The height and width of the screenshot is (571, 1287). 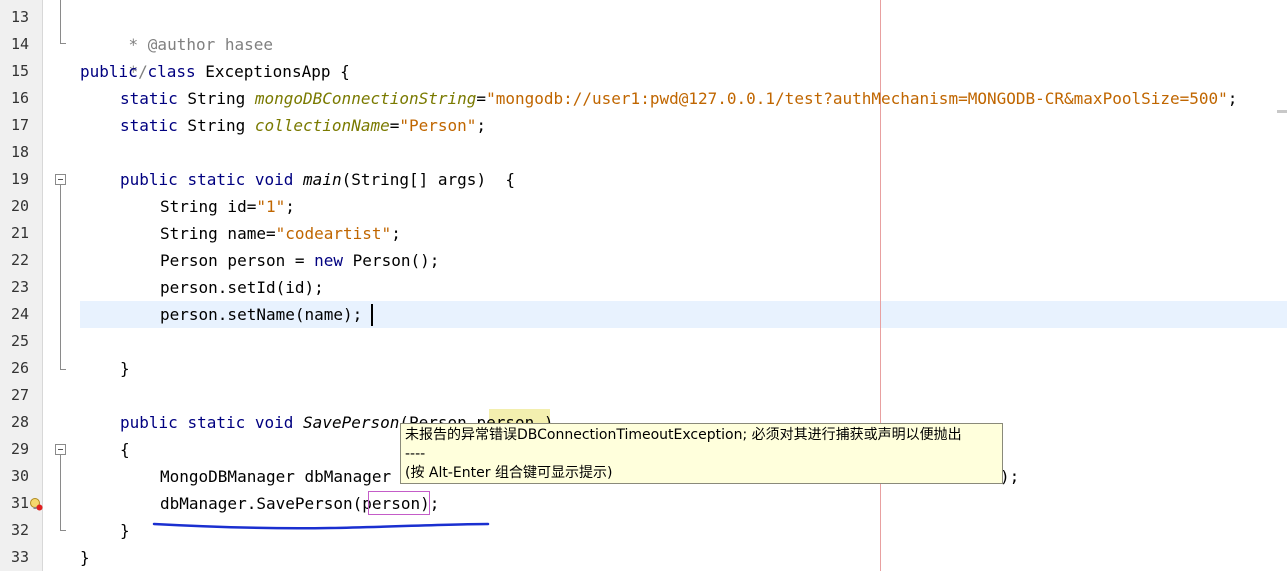 I want to click on code-line-32: }, so click(x=125, y=530).